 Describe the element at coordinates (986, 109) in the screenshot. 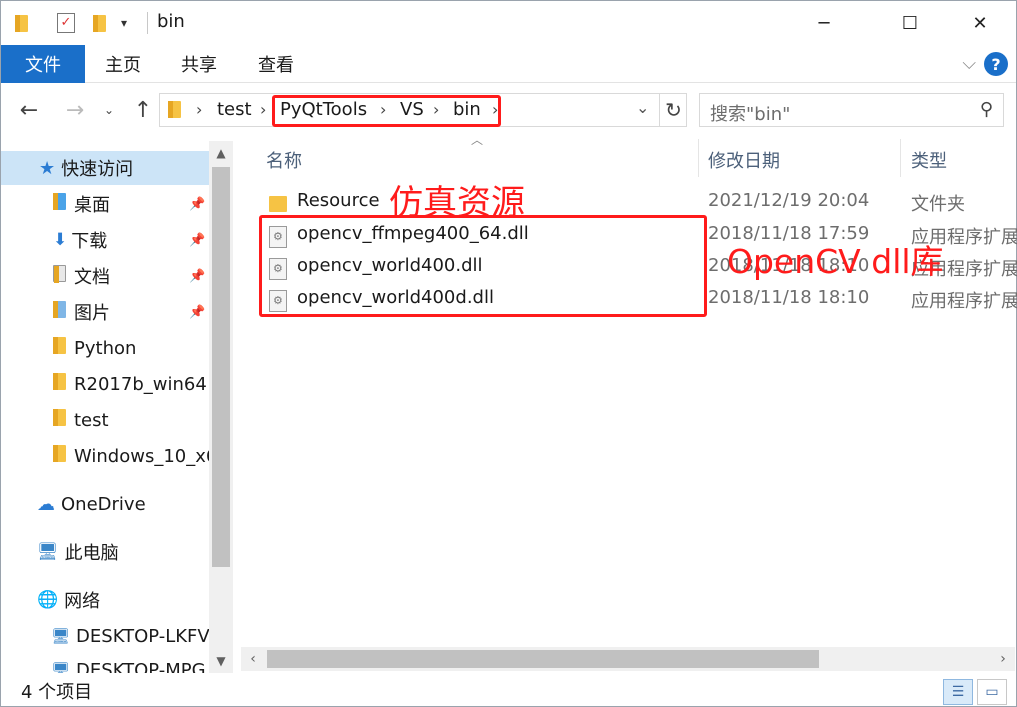

I see `search-icon: ⚲` at that location.